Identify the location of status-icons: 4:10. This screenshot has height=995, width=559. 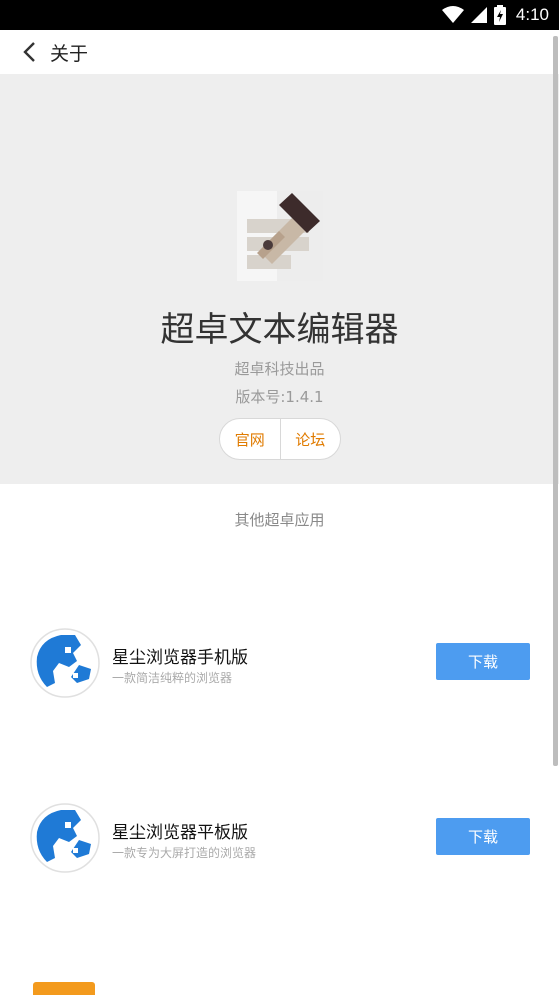
(495, 15).